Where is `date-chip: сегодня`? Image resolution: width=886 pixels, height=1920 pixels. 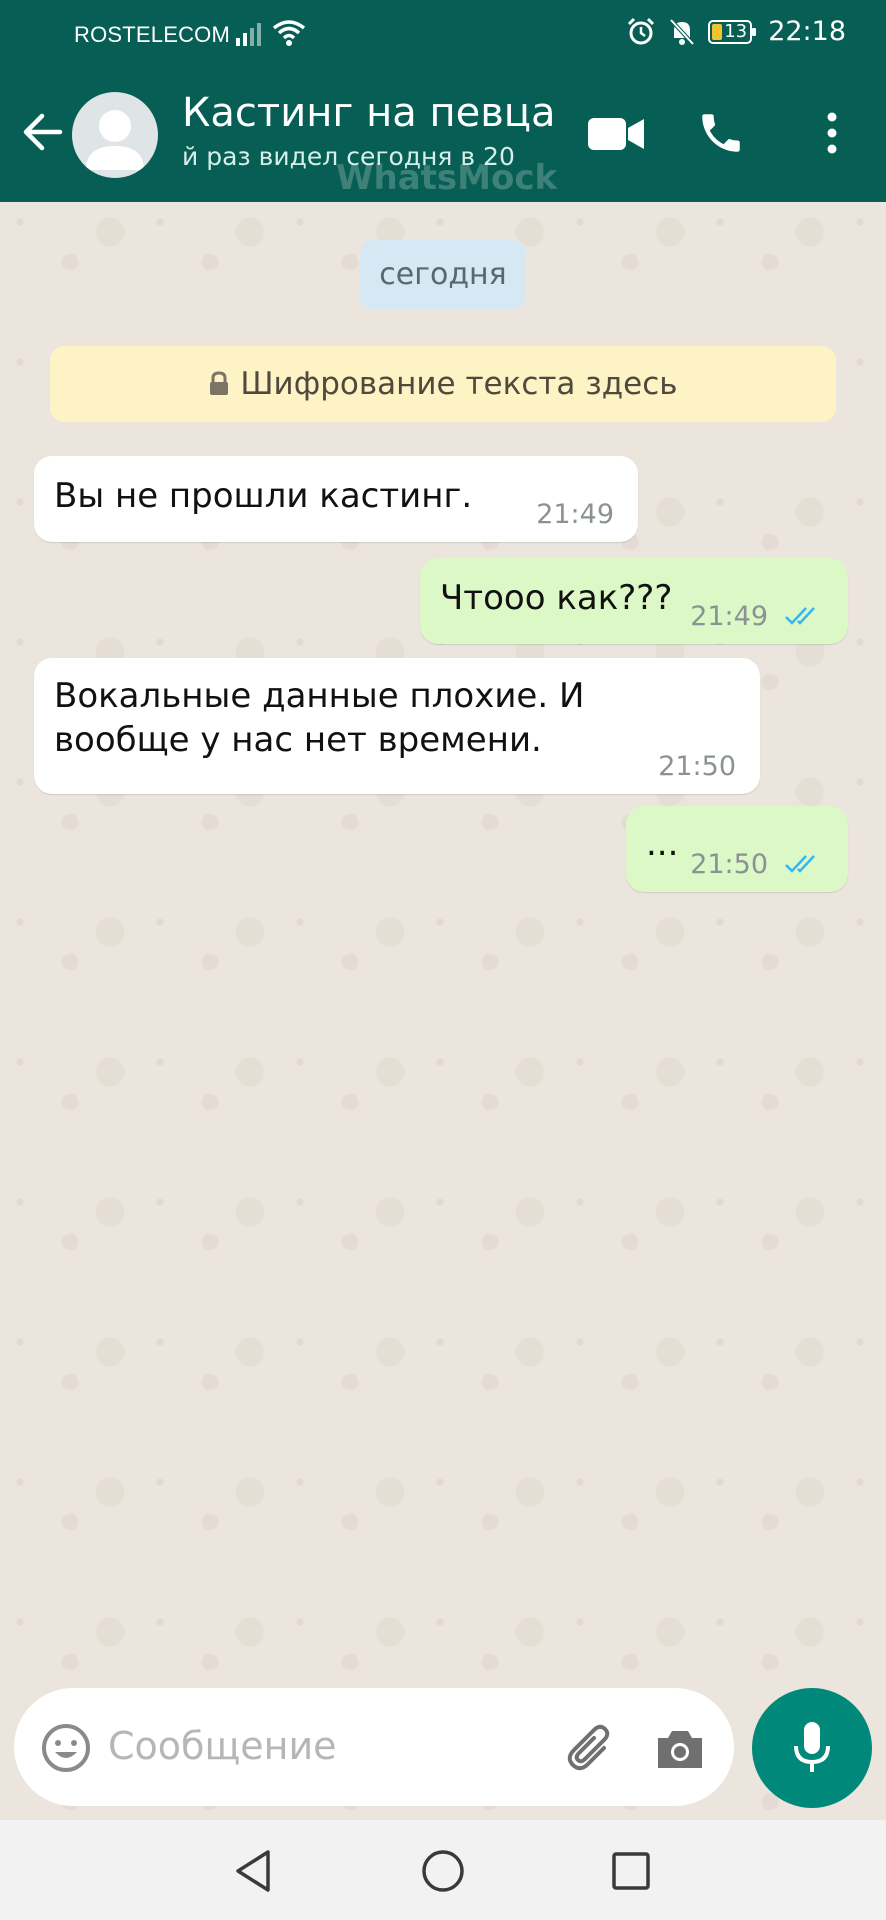
date-chip: сегодня is located at coordinates (443, 275).